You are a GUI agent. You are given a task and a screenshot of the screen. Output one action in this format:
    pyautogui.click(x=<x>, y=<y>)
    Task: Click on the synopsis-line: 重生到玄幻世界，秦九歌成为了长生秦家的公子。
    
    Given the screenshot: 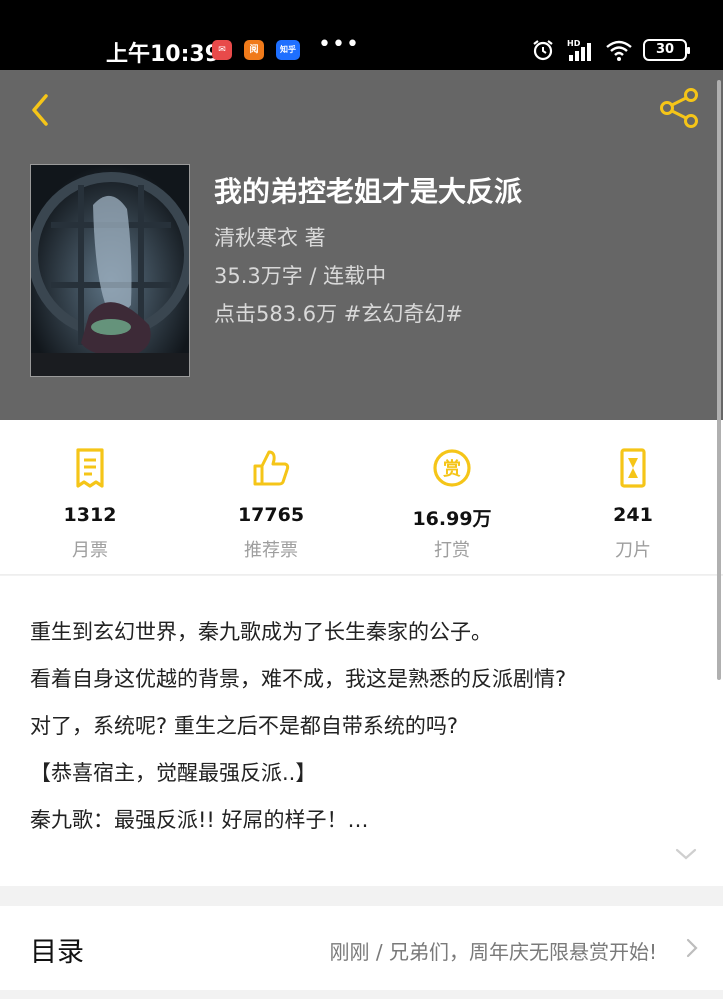 What is the action you would take?
    pyautogui.click(x=261, y=632)
    